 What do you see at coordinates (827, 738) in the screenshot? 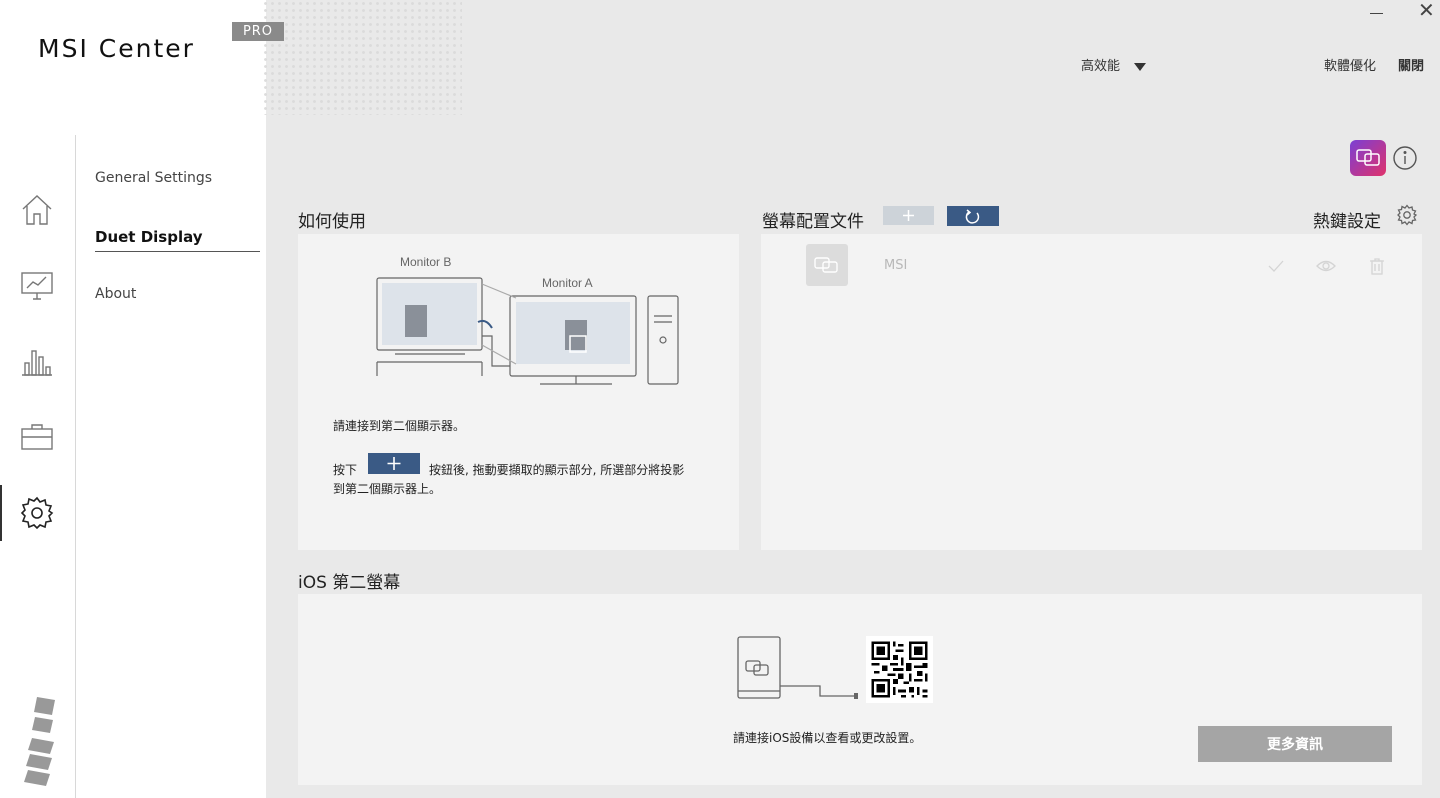
I see `ios-connect-instruction: 請連接iOS設備以查看或更改設置。` at bounding box center [827, 738].